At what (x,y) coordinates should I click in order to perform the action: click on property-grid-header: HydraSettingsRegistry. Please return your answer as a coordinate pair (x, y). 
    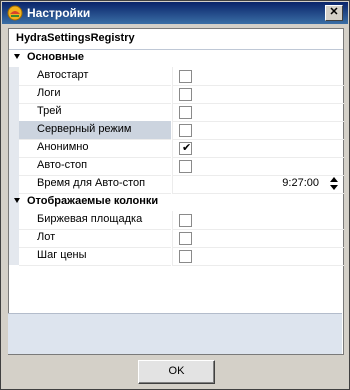
    Looking at the image, I should click on (176, 39).